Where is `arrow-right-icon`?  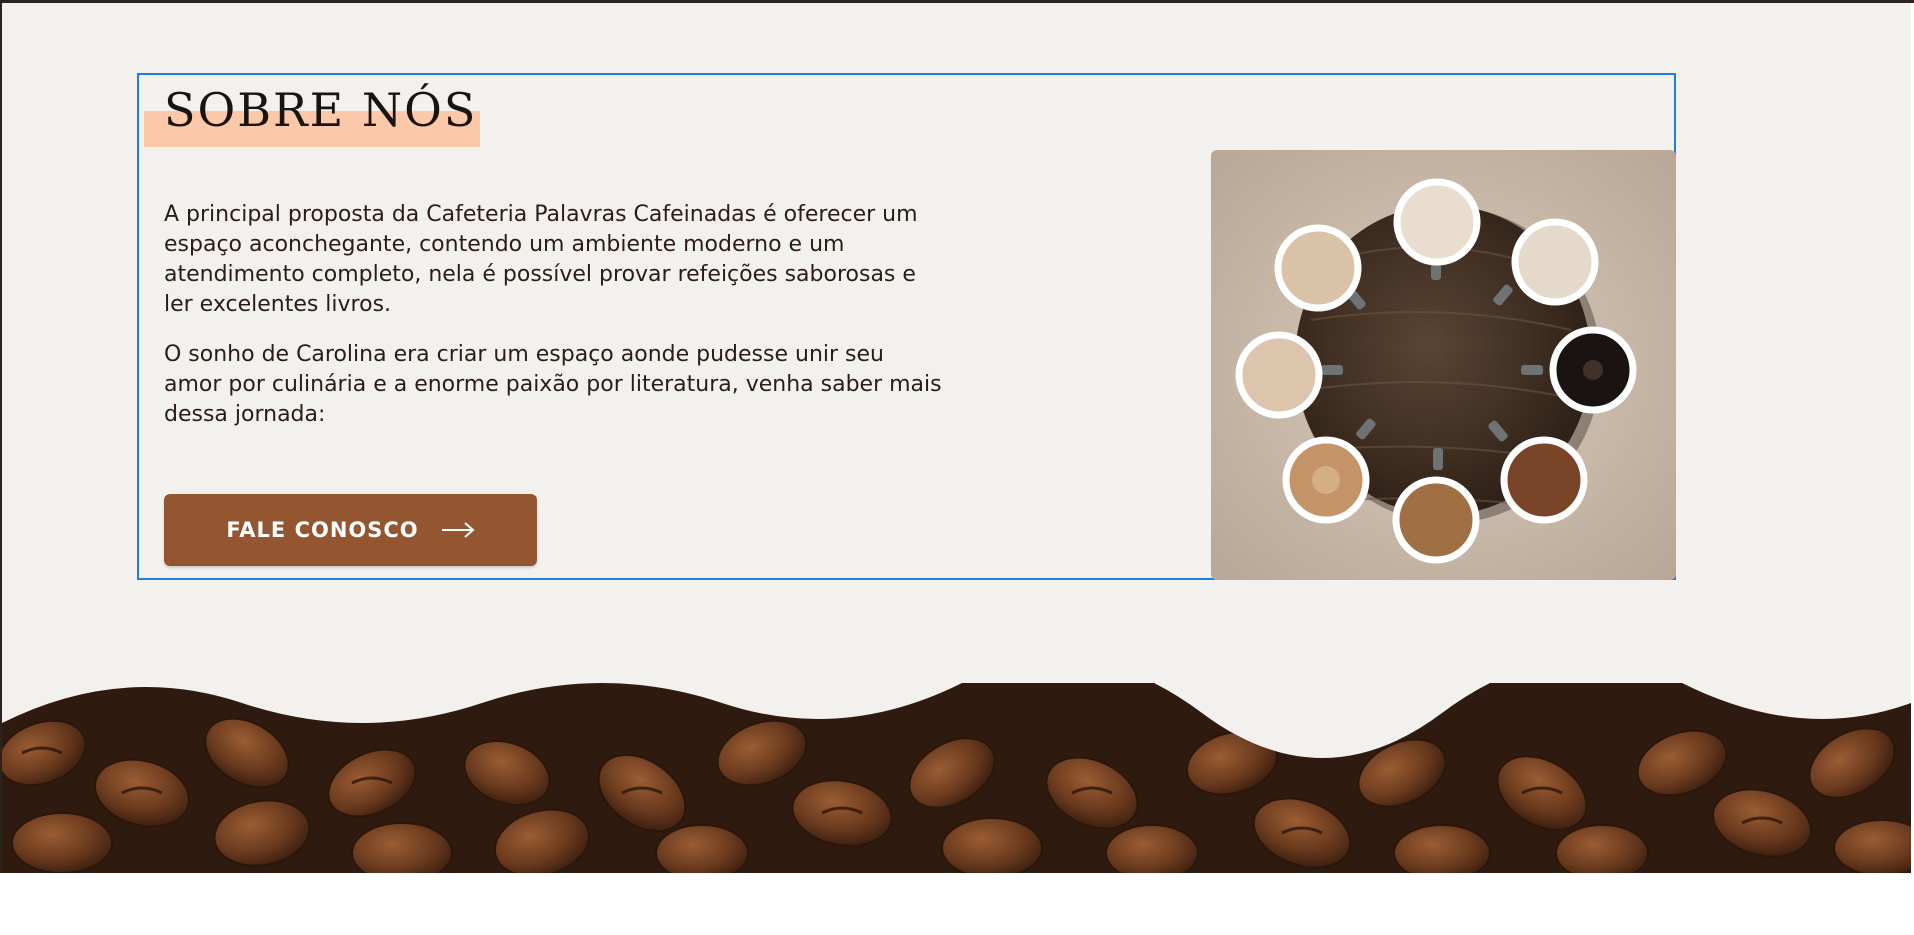 arrow-right-icon is located at coordinates (458, 530).